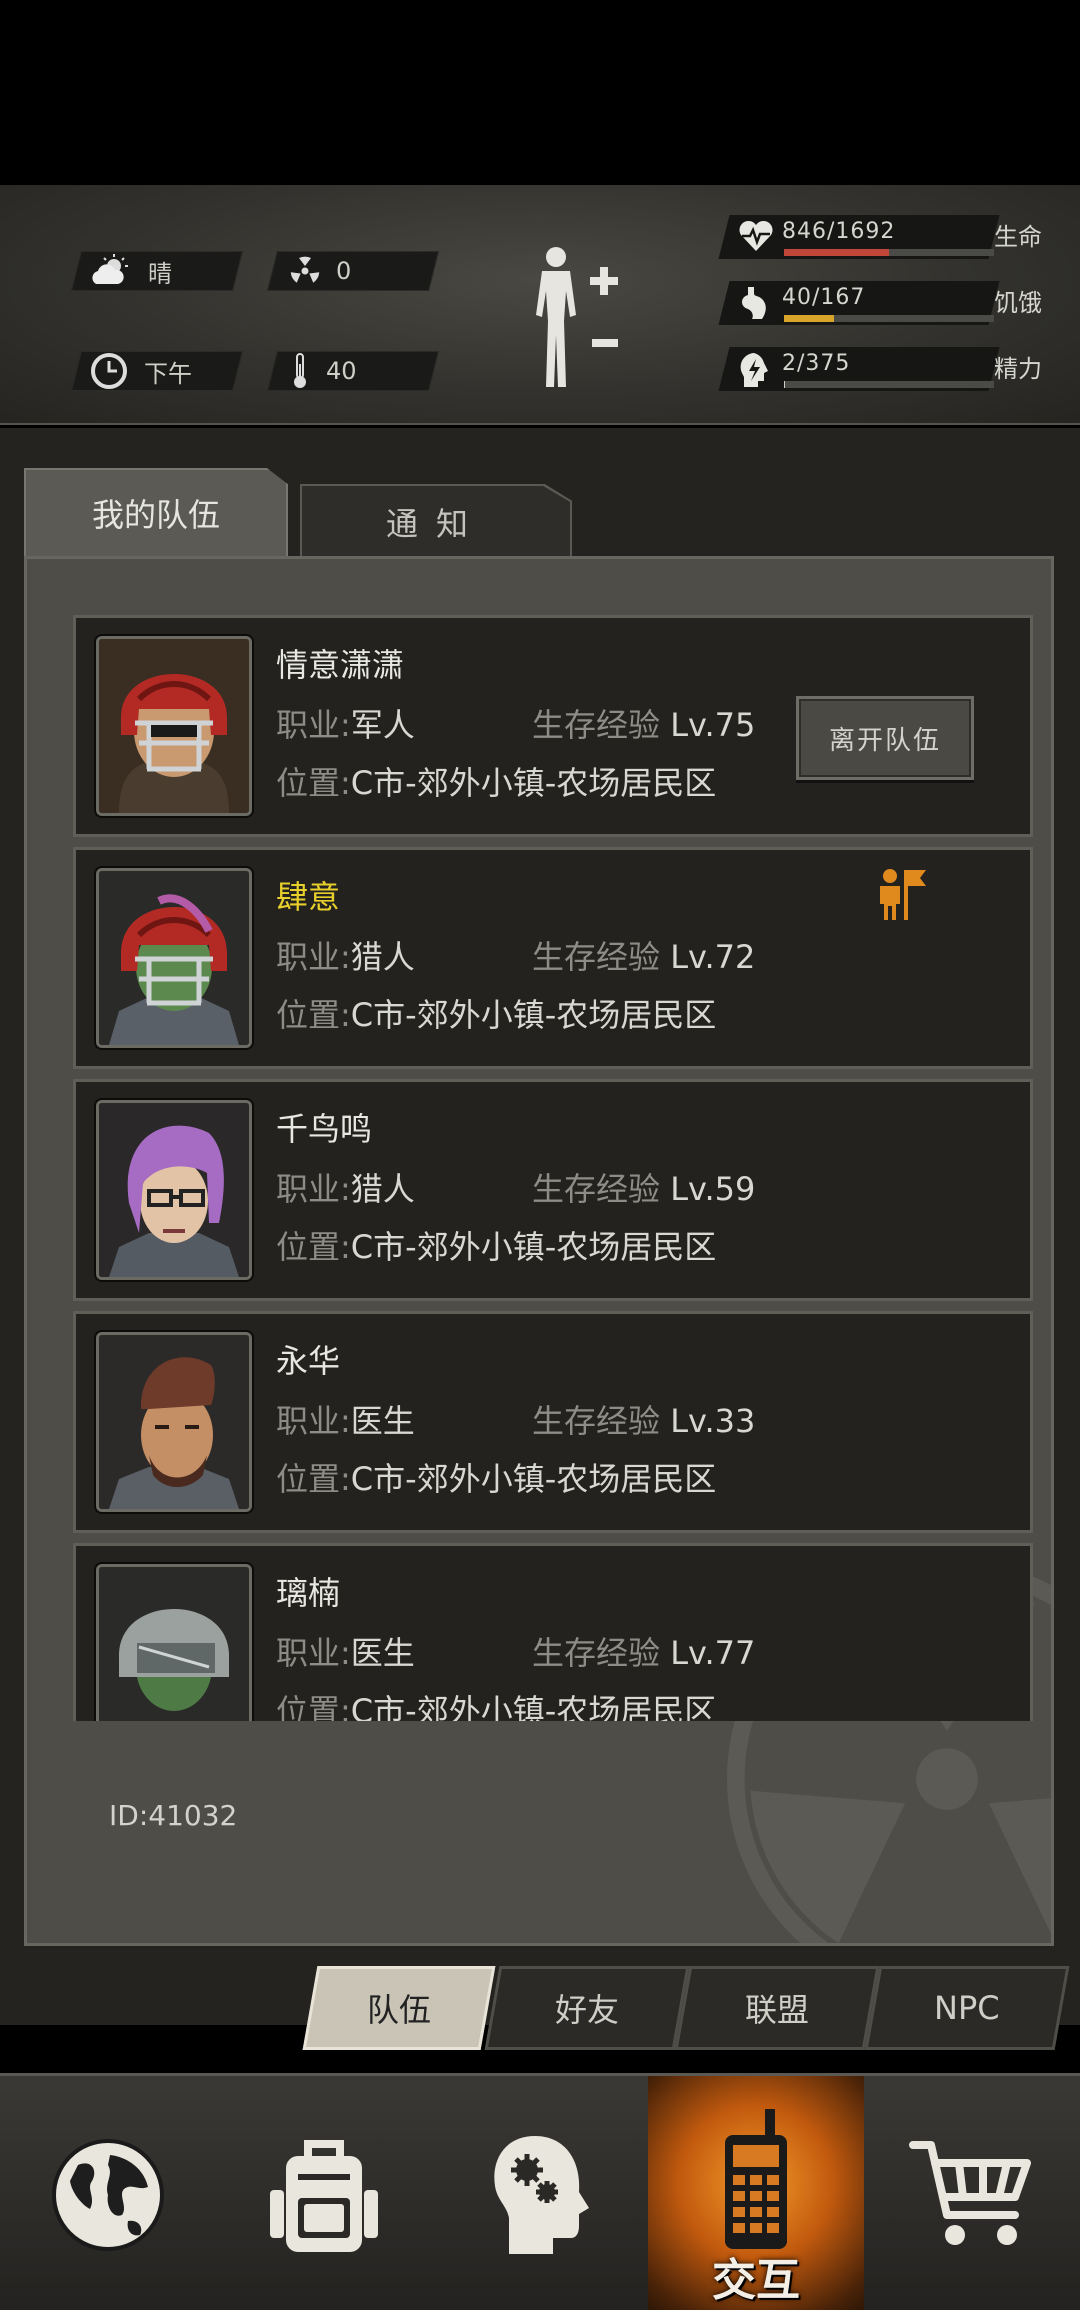  What do you see at coordinates (889, 252) in the screenshot?
I see `health-bar` at bounding box center [889, 252].